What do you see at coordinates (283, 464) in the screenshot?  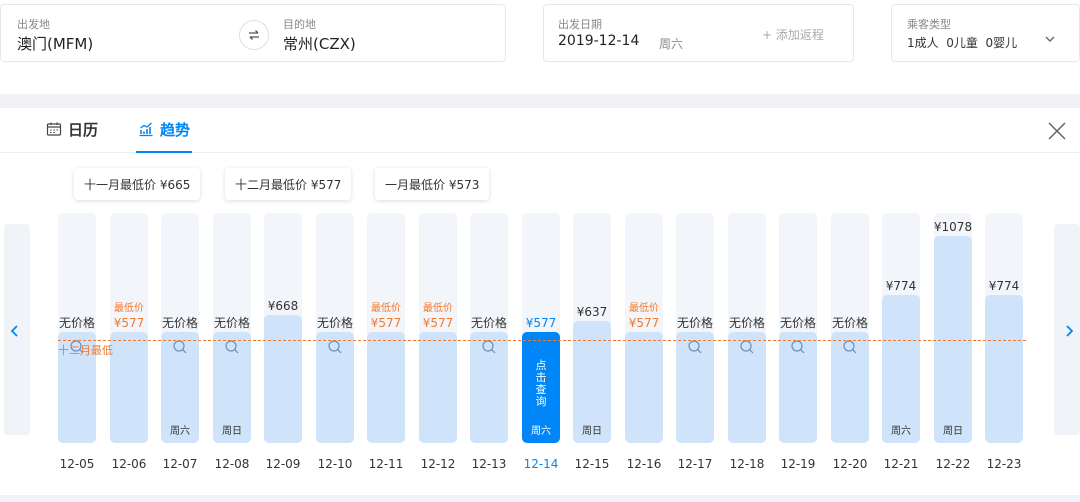 I see `date-label-12-09: 12-09` at bounding box center [283, 464].